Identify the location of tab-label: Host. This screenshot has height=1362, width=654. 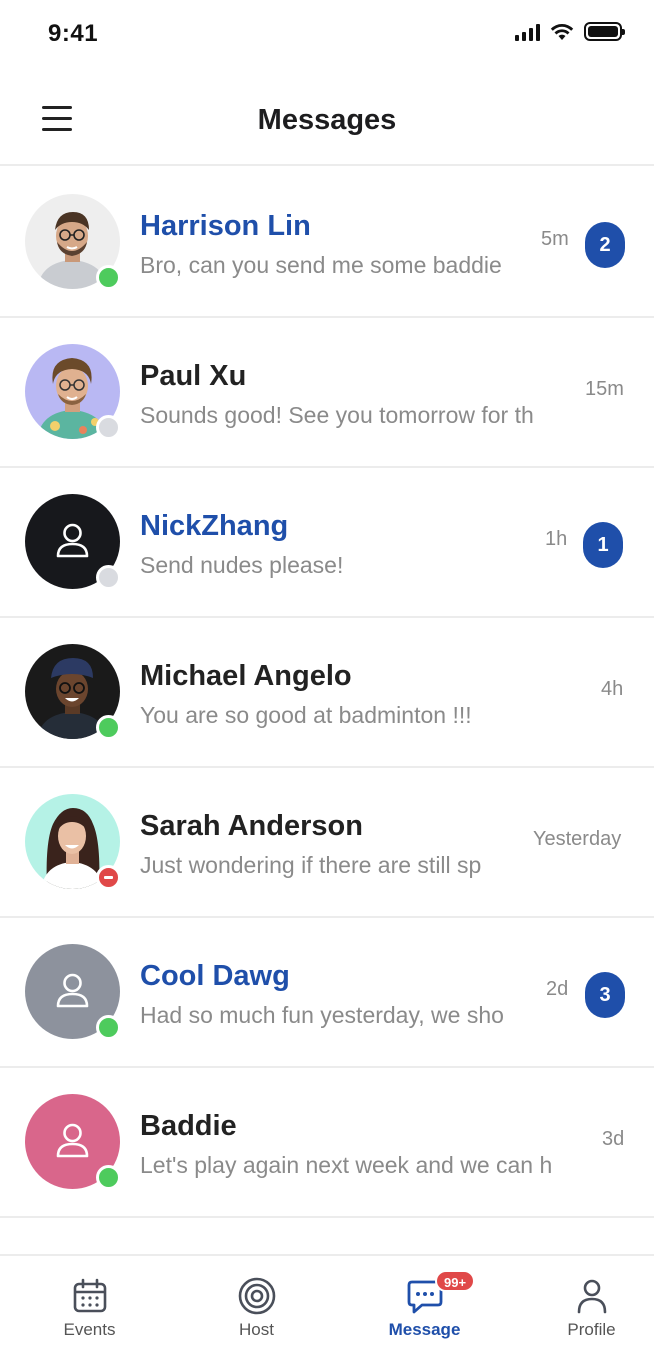
(256, 1329).